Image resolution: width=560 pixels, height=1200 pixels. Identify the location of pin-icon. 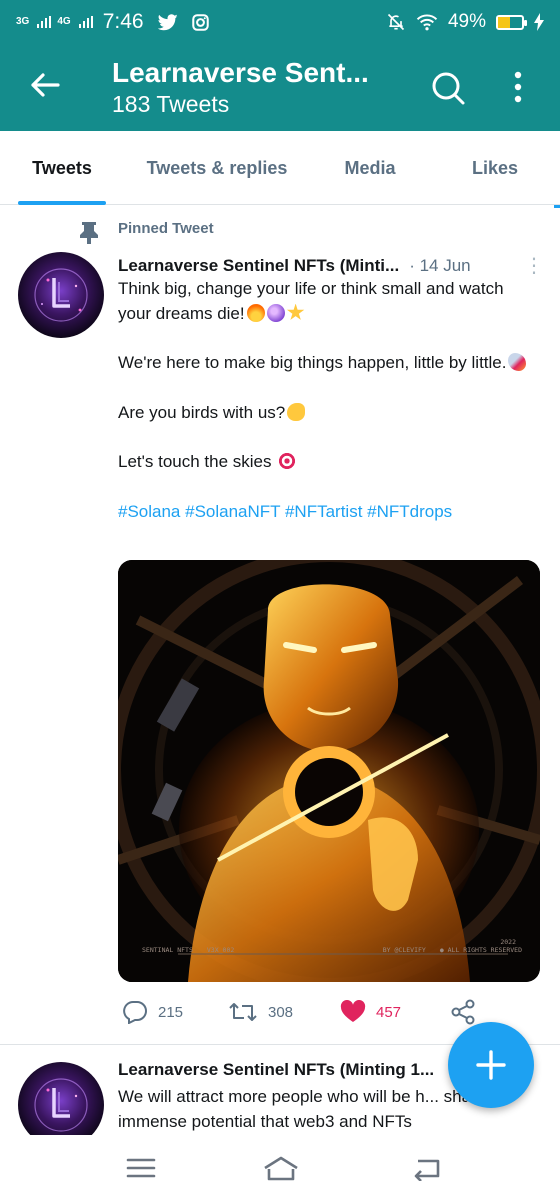
(89, 233).